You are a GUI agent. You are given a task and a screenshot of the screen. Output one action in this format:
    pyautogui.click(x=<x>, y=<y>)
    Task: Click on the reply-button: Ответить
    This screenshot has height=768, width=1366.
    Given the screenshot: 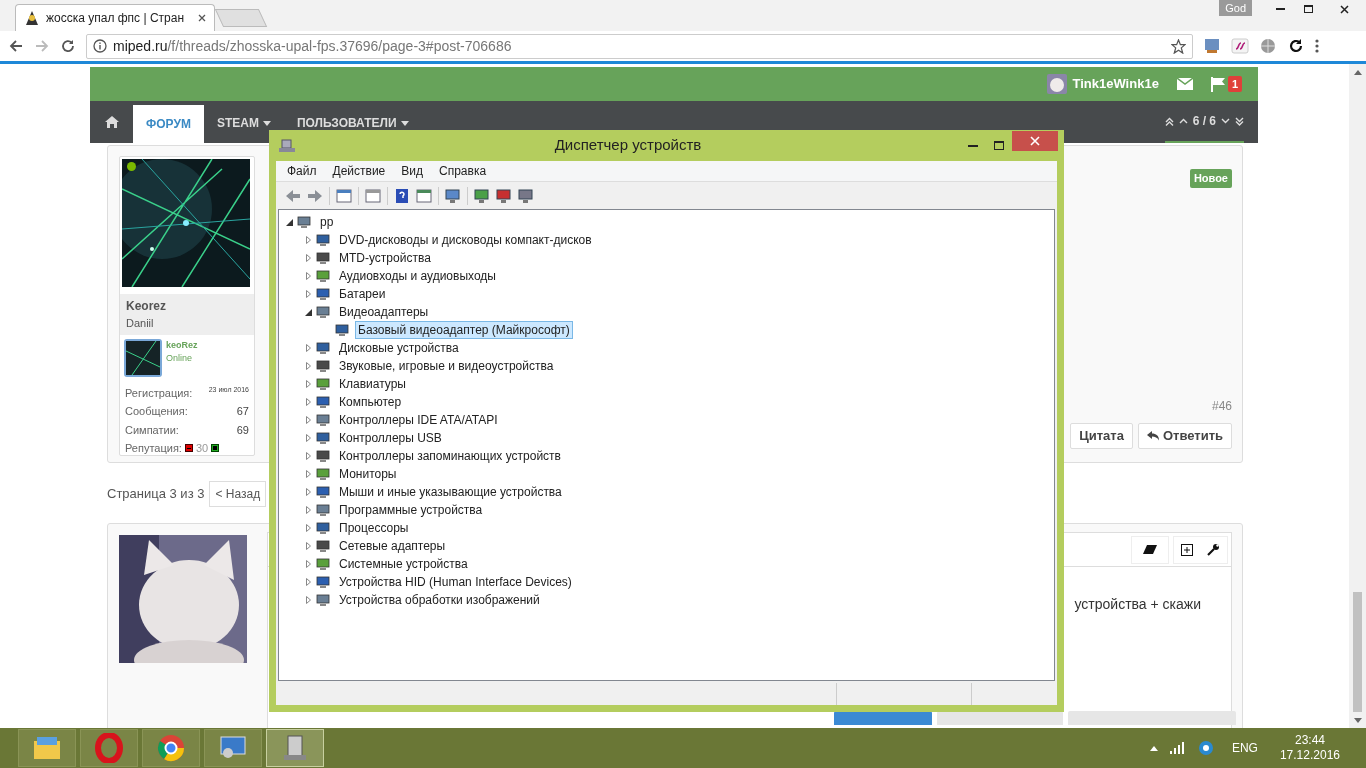 What is the action you would take?
    pyautogui.click(x=1184, y=436)
    